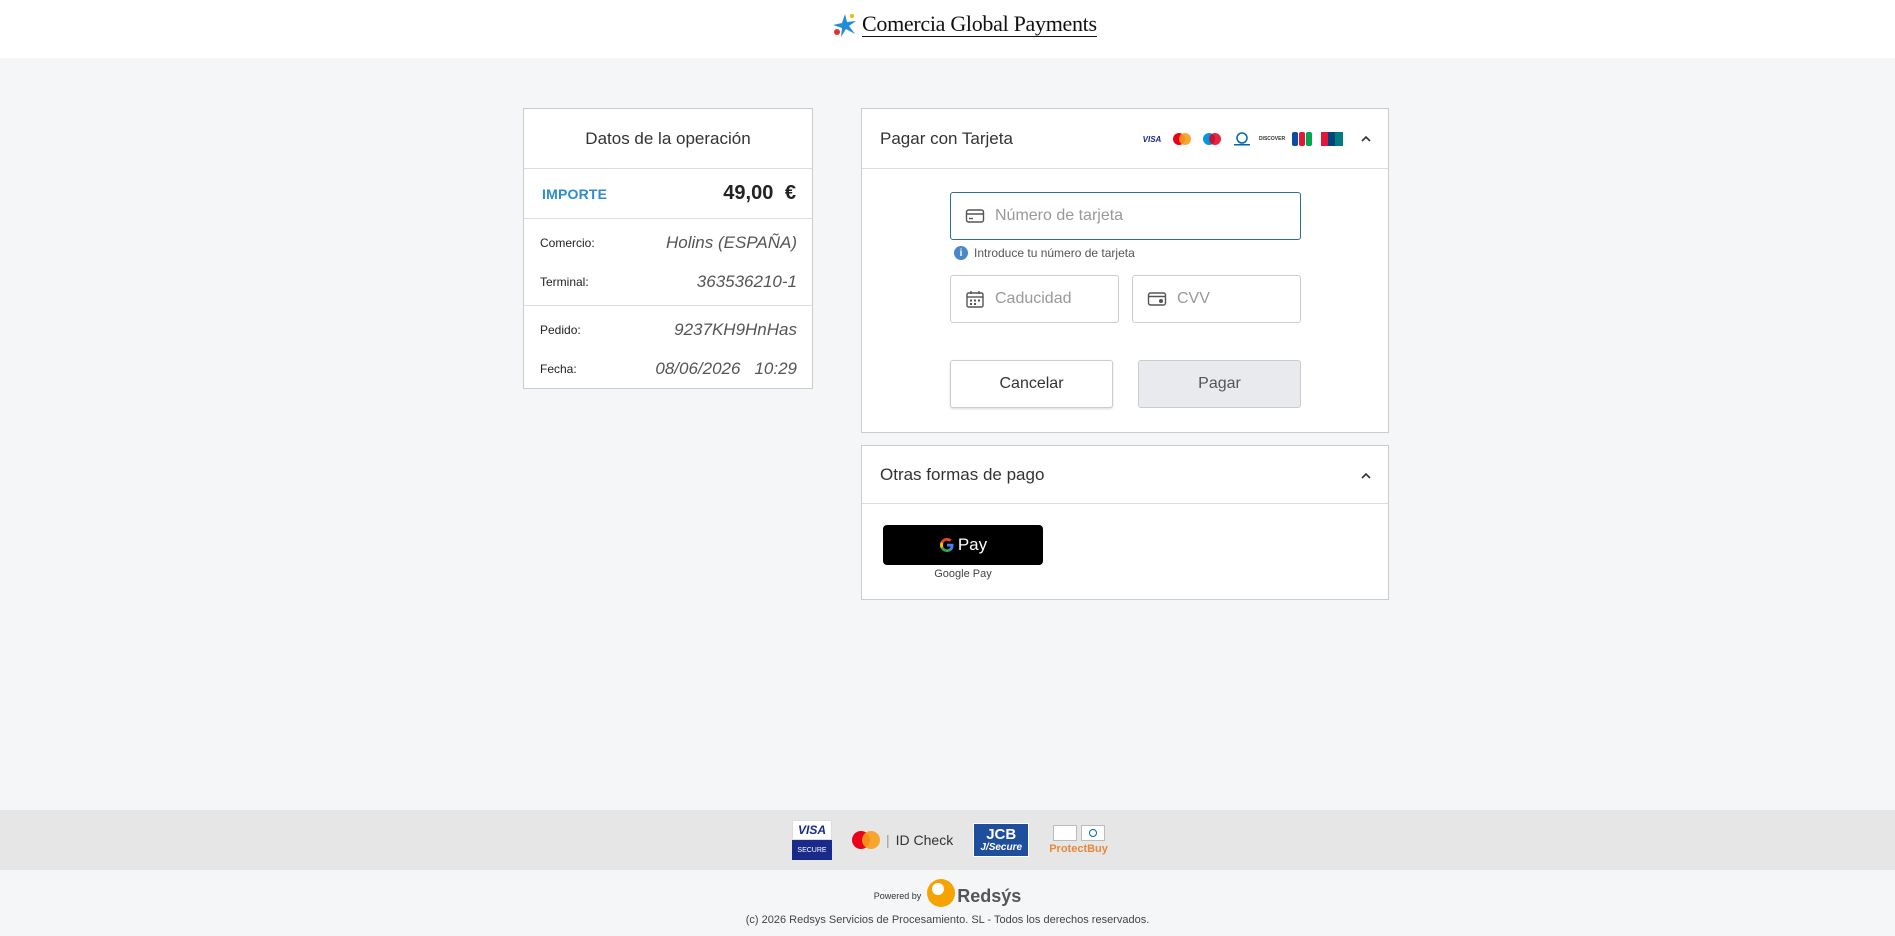  I want to click on visa-icon: VISA, so click(1152, 139).